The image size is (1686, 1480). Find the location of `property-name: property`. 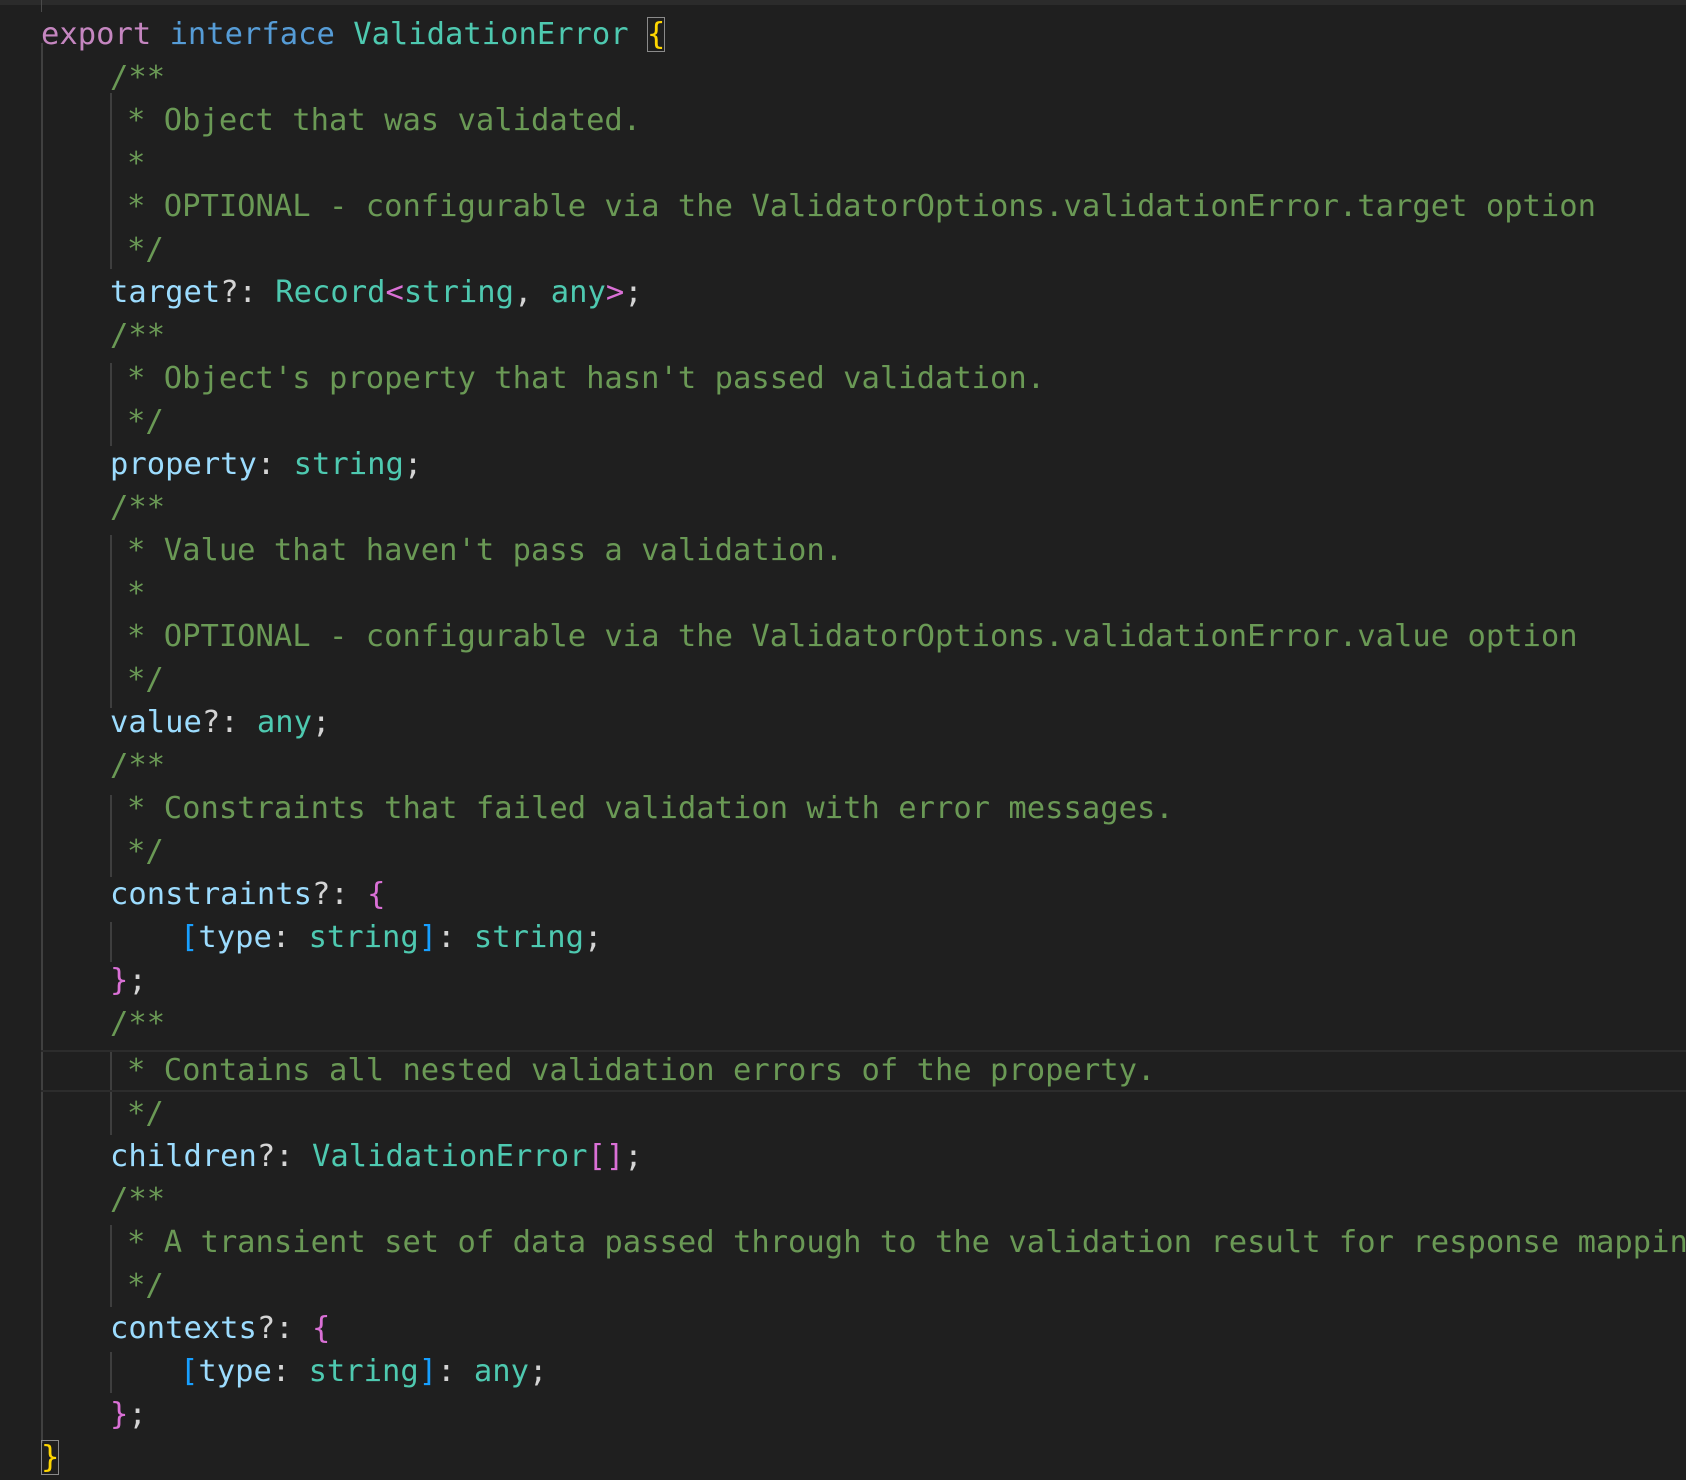

property-name: property is located at coordinates (183, 464).